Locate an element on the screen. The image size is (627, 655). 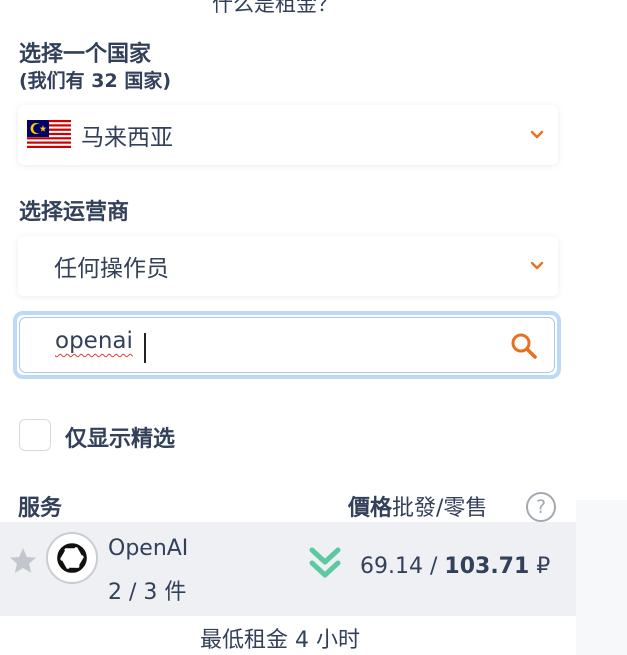
operator-title: 选择运营商 is located at coordinates (74, 212).